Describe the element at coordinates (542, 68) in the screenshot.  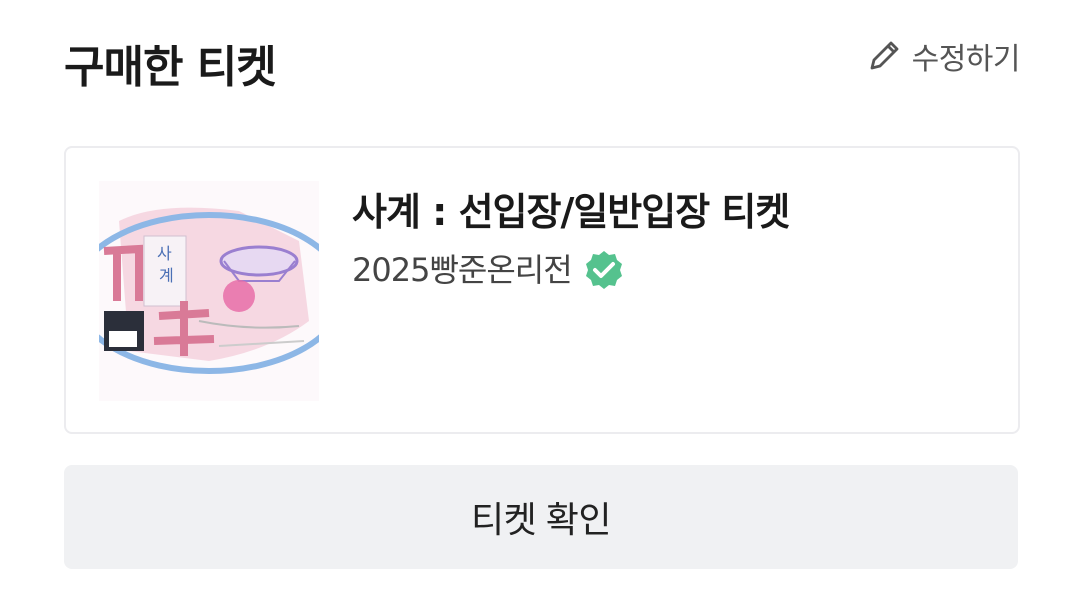
I see `header: 구매한 티켓 수정하기` at that location.